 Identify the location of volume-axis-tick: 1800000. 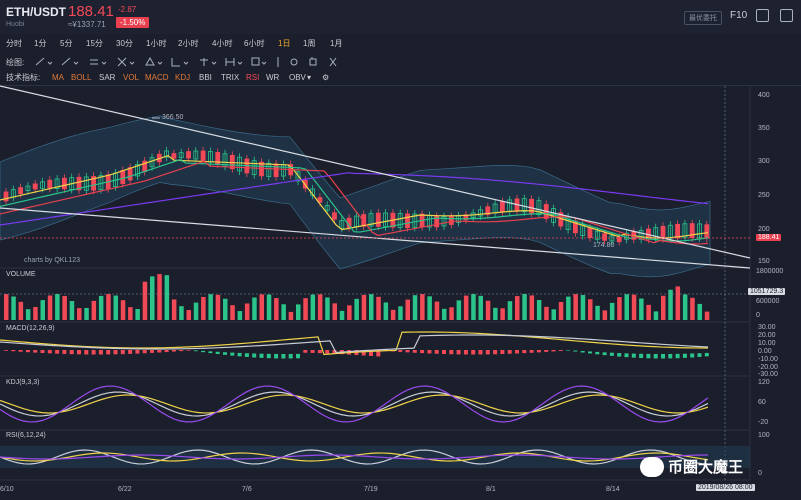
(770, 271).